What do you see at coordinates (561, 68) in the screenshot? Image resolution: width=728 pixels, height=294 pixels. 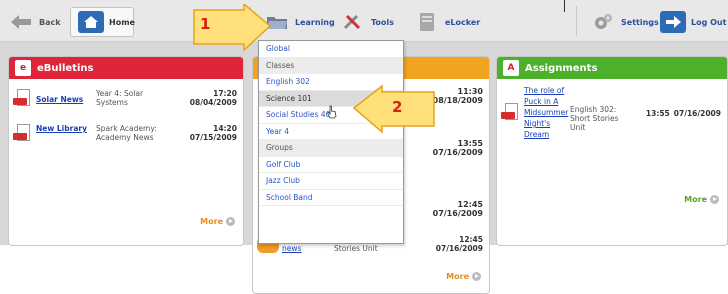 I see `assignments-title: Assignments` at bounding box center [561, 68].